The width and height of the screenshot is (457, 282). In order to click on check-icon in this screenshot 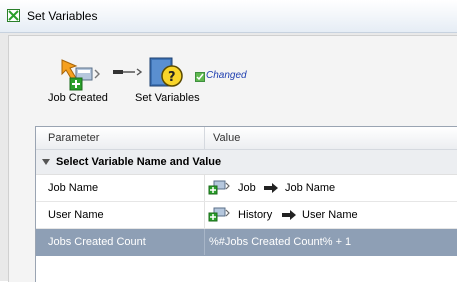, I will do `click(200, 77)`.